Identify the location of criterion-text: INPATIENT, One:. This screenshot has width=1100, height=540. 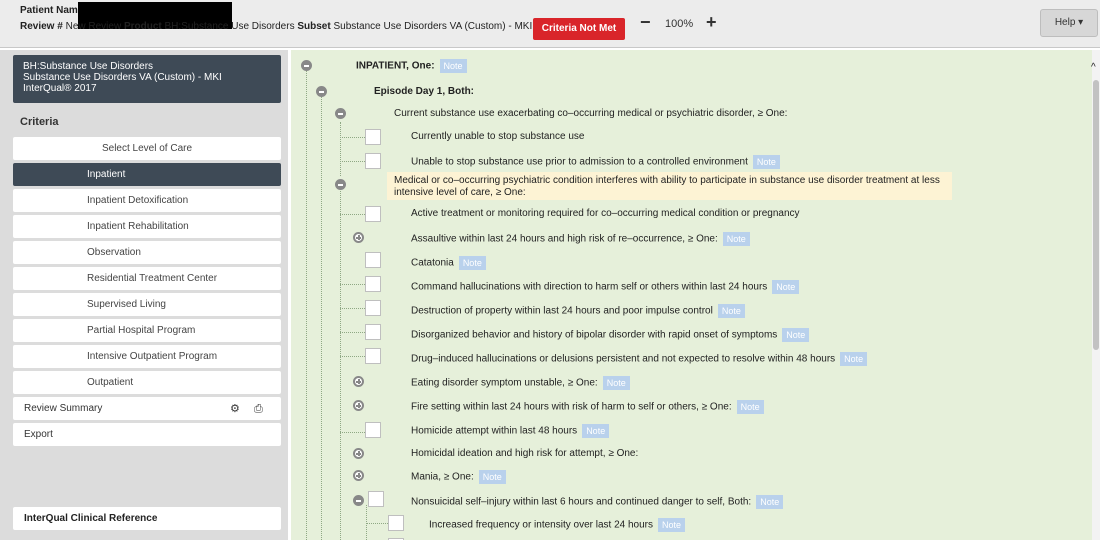
(395, 66).